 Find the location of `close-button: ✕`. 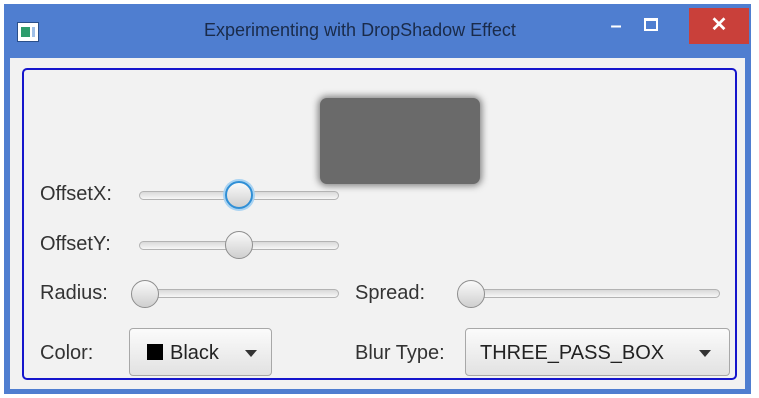

close-button: ✕ is located at coordinates (719, 26).